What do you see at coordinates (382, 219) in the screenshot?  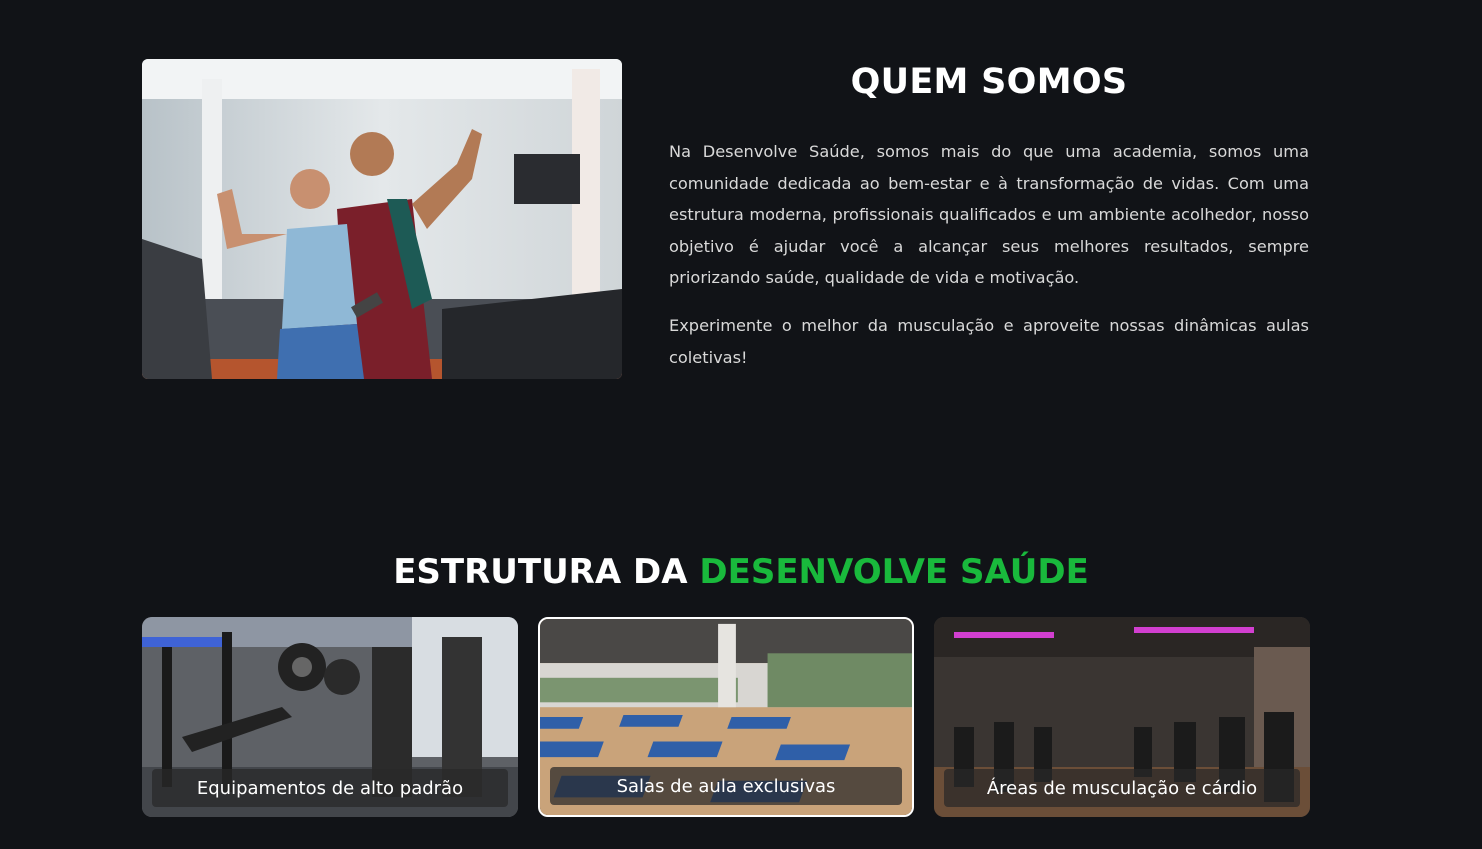 I see `about-photo` at bounding box center [382, 219].